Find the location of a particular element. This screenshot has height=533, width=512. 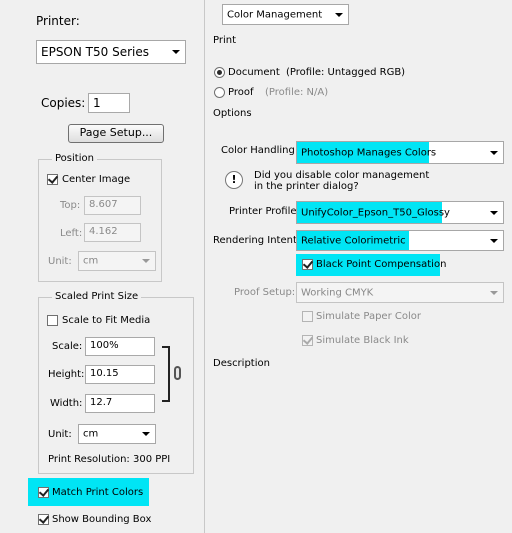

print-heading: Print is located at coordinates (225, 40).